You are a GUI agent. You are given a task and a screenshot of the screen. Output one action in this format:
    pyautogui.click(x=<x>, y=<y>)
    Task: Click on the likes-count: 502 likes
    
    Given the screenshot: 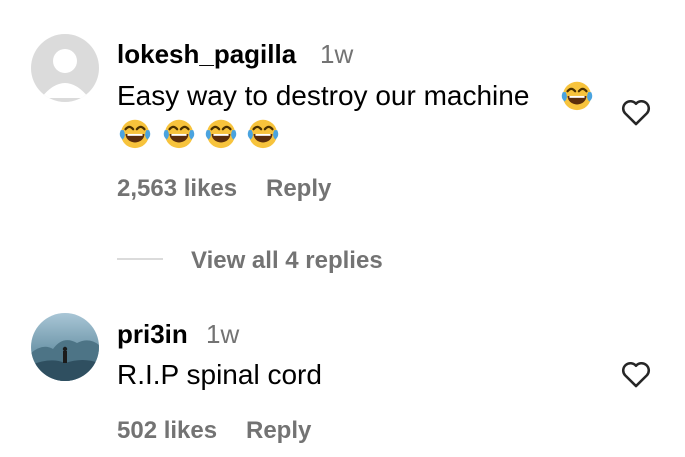 What is the action you would take?
    pyautogui.click(x=167, y=431)
    